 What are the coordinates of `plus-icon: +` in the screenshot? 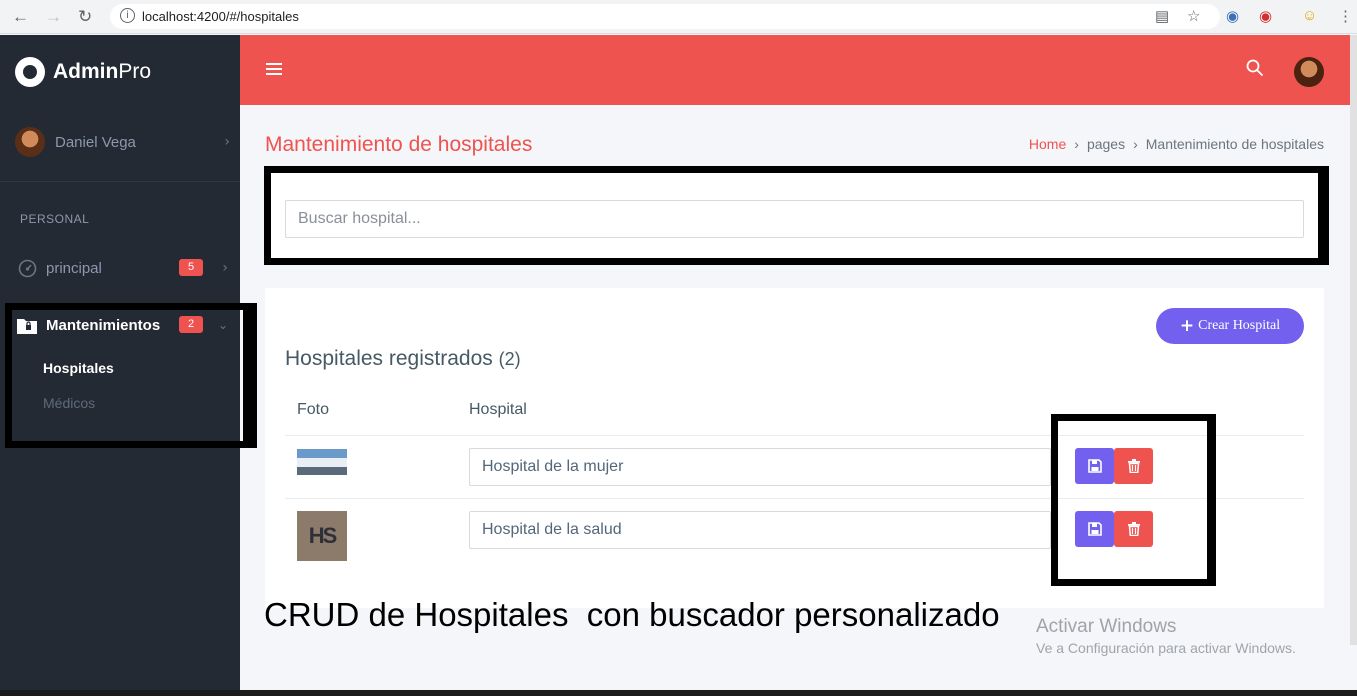 It's located at (1187, 326).